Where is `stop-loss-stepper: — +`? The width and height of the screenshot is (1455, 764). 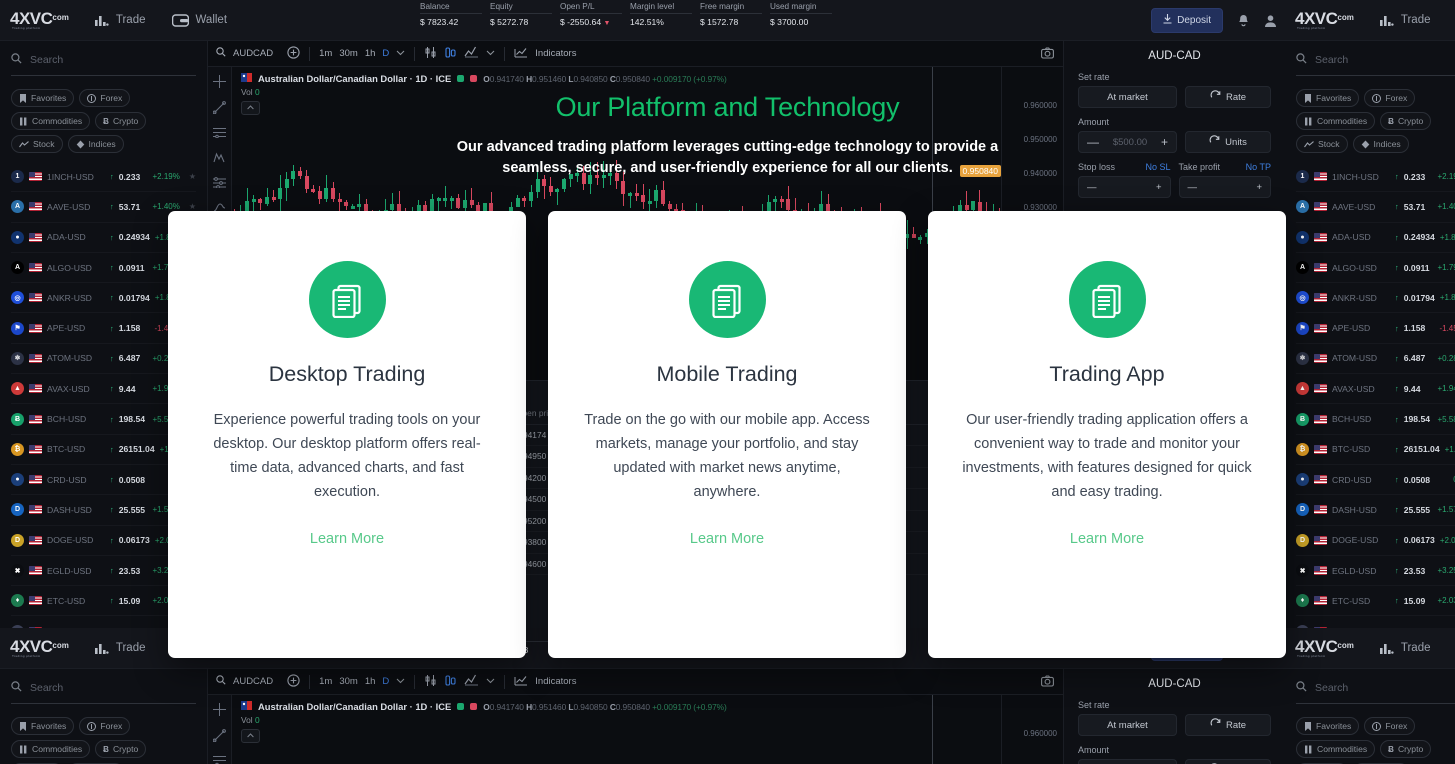 stop-loss-stepper: — + is located at coordinates (1124, 187).